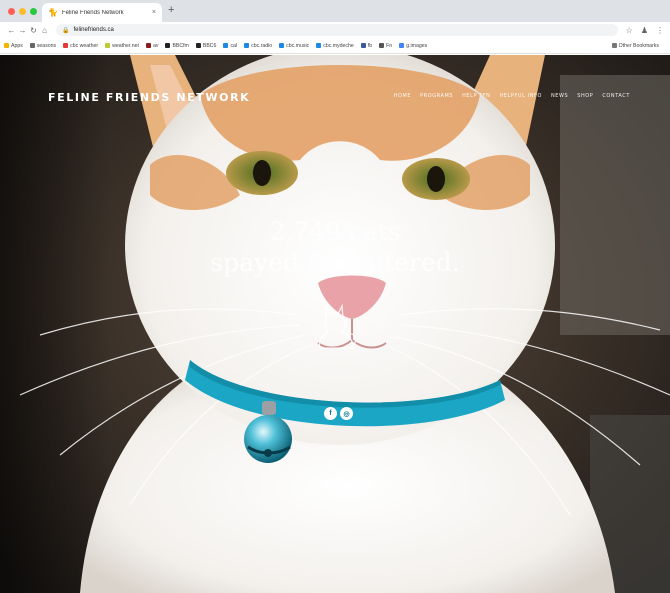  I want to click on maximize-window-button, so click(33, 11).